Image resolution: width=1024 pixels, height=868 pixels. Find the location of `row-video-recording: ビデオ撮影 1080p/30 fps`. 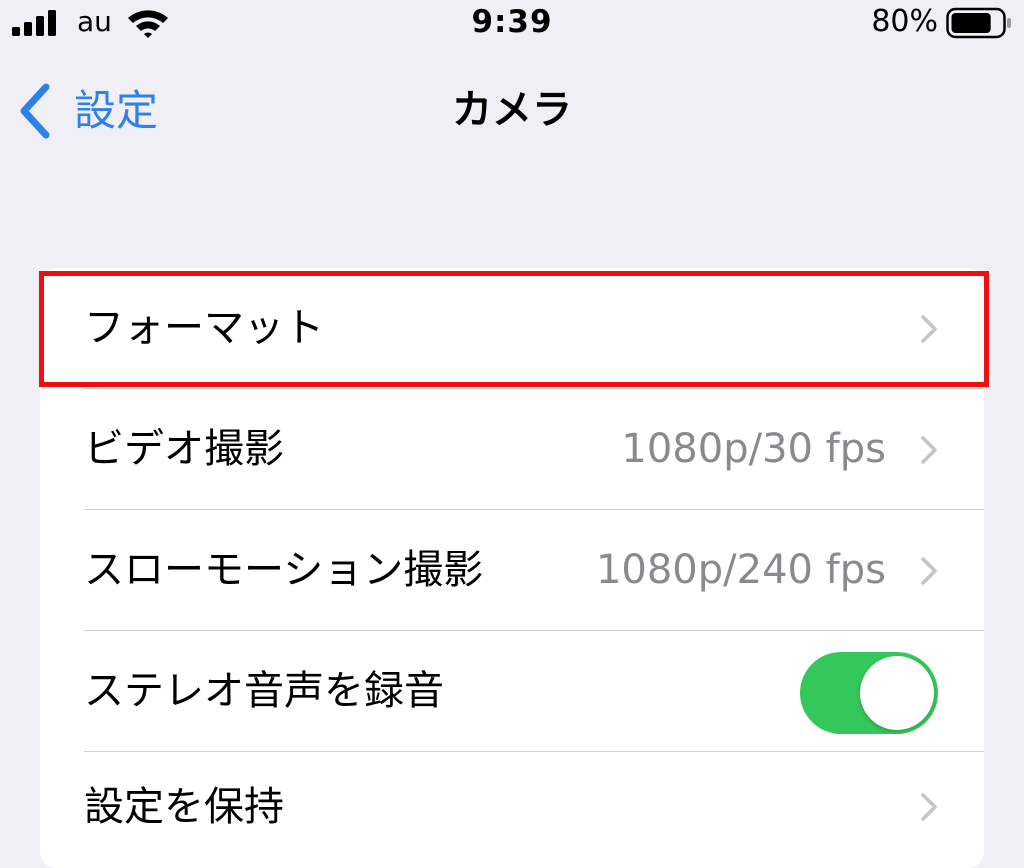

row-video-recording: ビデオ撮影 1080p/30 fps is located at coordinates (512, 449).